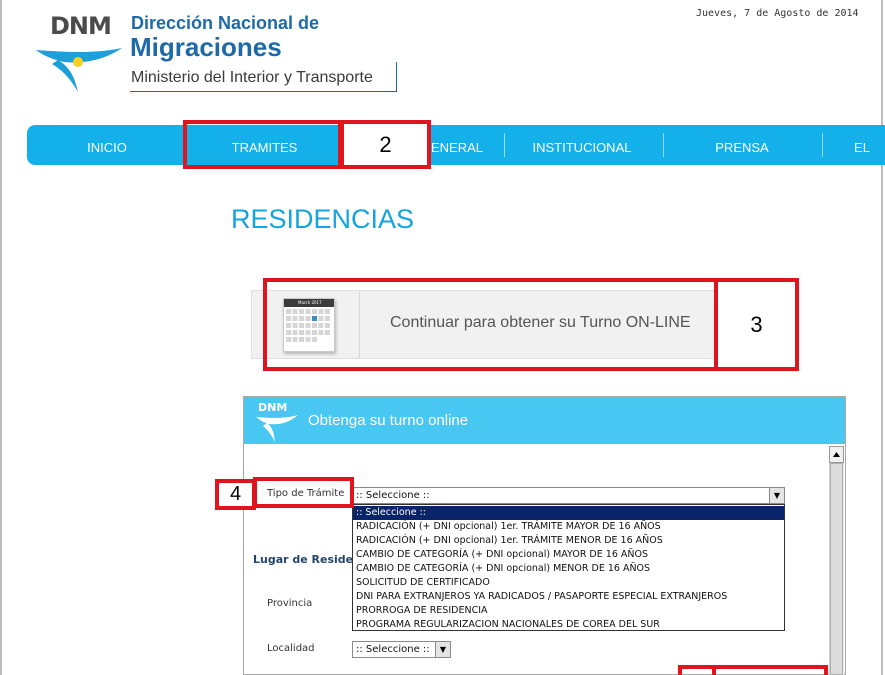 The height and width of the screenshot is (675, 885). What do you see at coordinates (225, 23) in the screenshot?
I see `logo-line1: Dirección Nacional de` at bounding box center [225, 23].